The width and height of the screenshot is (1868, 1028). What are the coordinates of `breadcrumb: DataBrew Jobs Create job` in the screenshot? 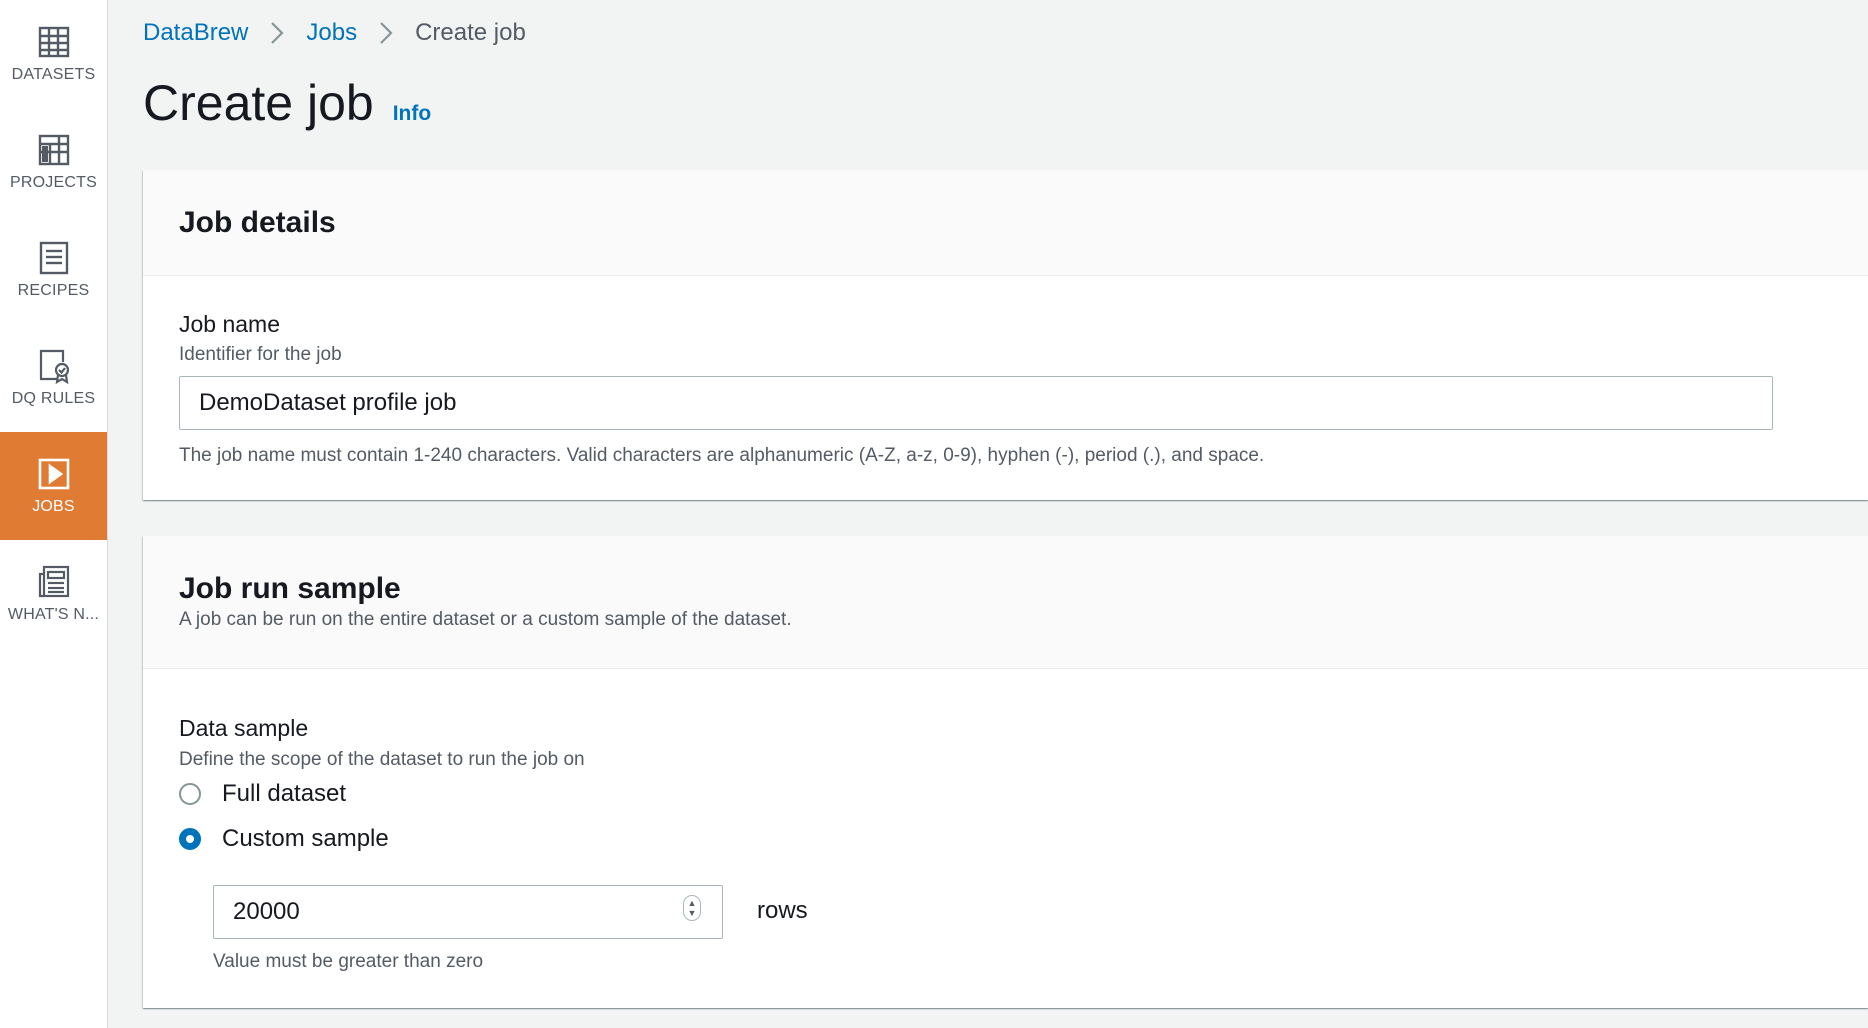 It's located at (334, 33).